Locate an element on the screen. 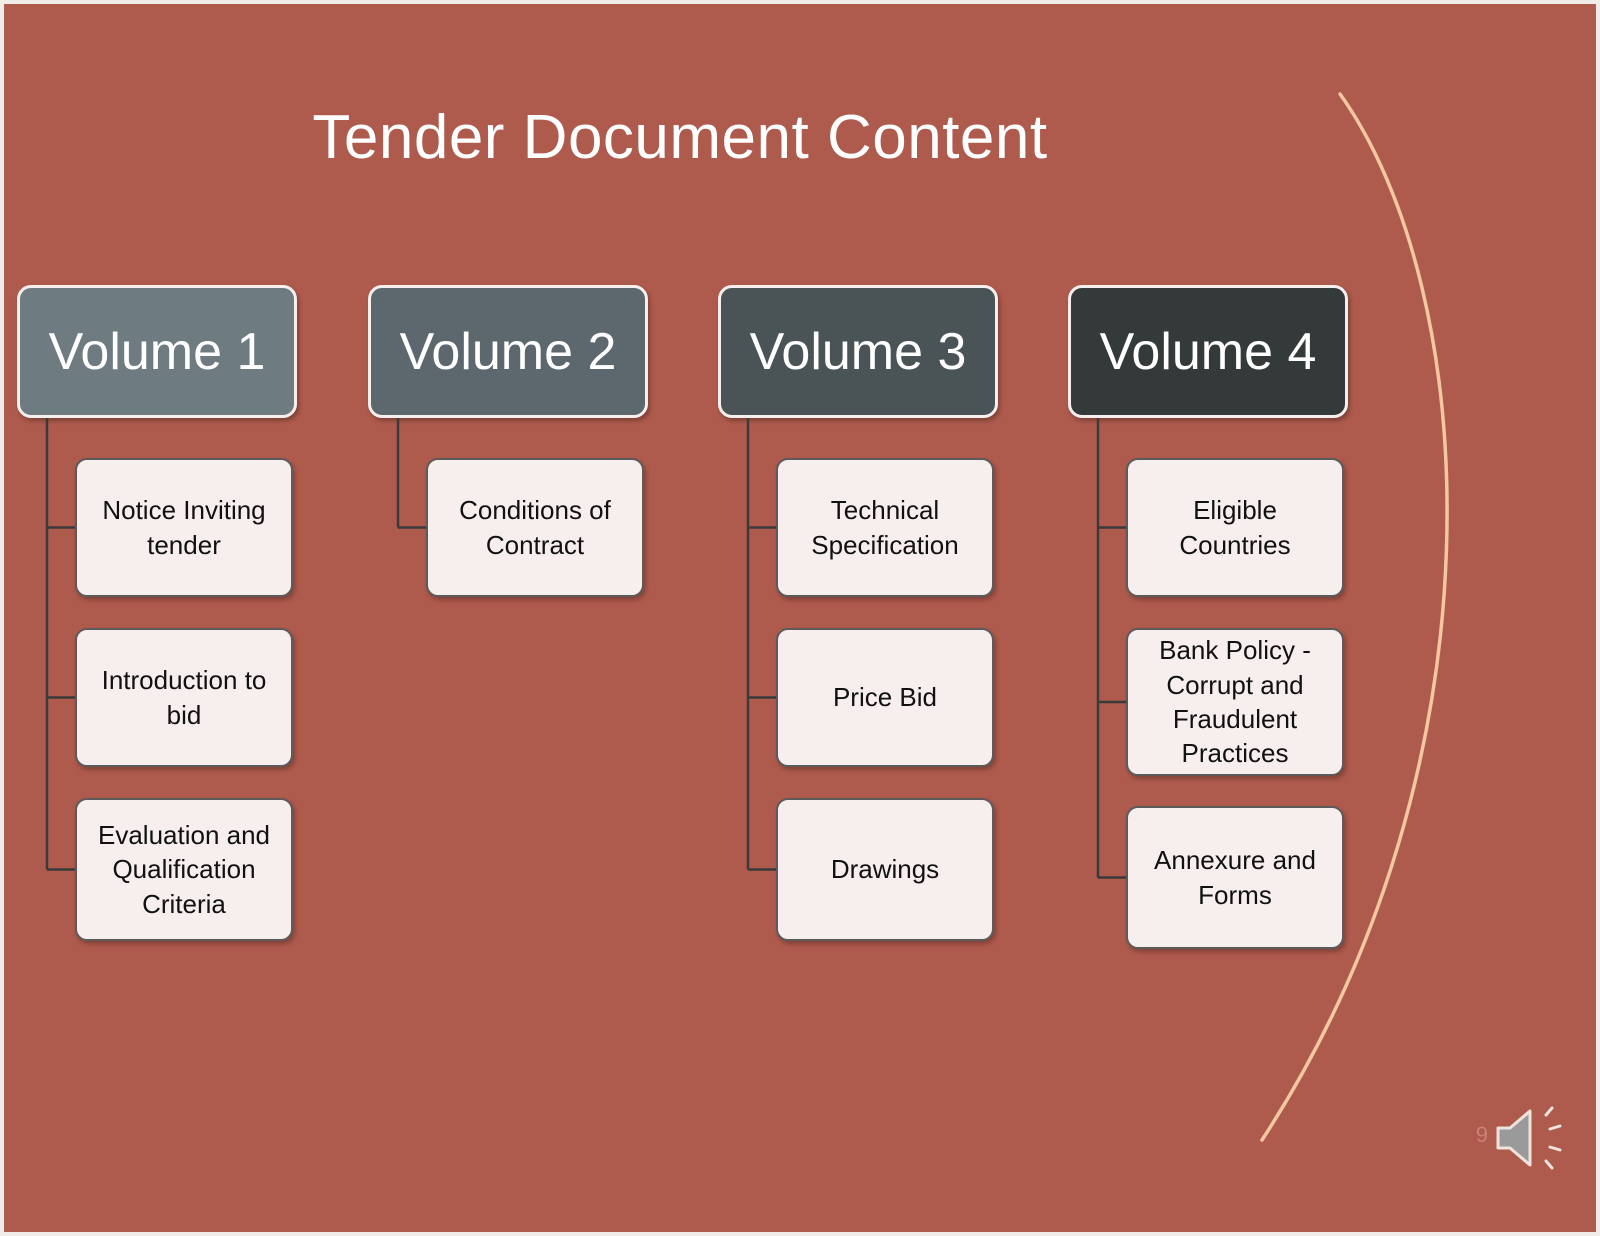 The height and width of the screenshot is (1236, 1600). volume-item-box: Technical Specification is located at coordinates (885, 527).